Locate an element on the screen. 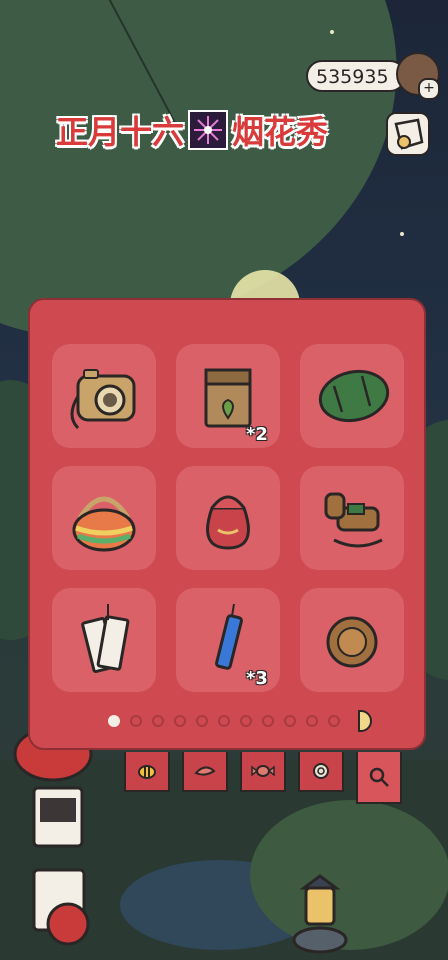 The width and height of the screenshot is (448, 960). inventory-slot-wooden-coin is located at coordinates (352, 640).